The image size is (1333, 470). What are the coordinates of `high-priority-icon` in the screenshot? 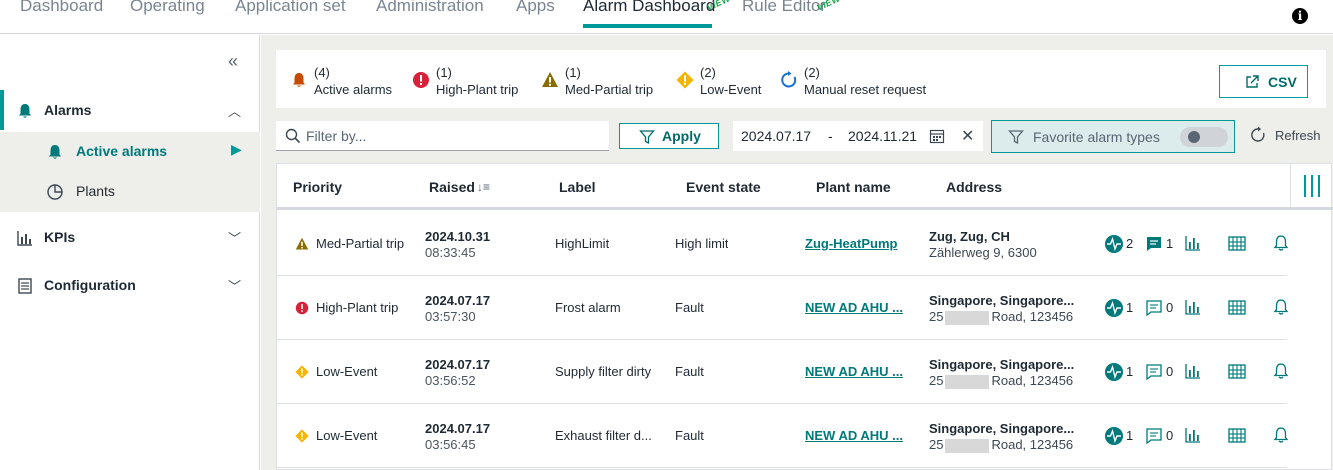 It's located at (421, 80).